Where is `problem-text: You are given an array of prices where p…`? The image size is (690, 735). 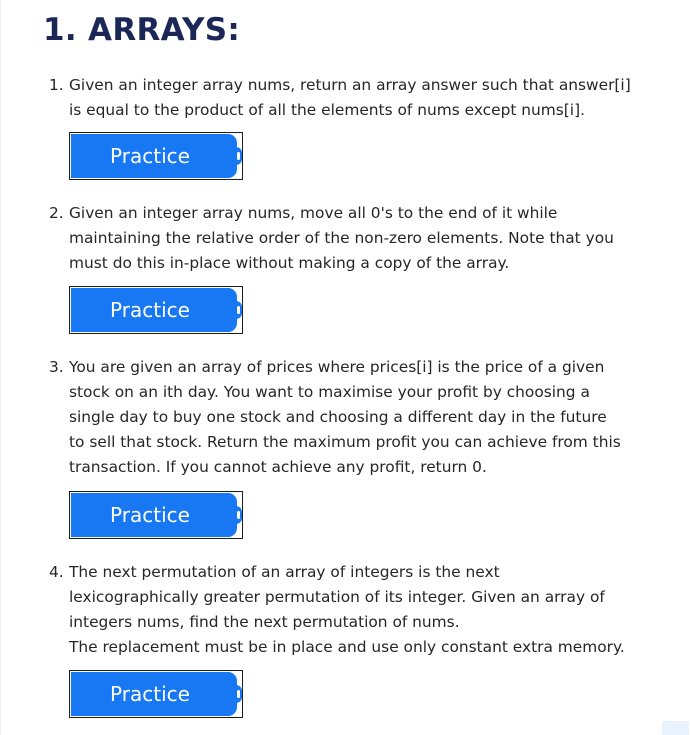
problem-text: You are given an array of prices where p… is located at coordinates (345, 417).